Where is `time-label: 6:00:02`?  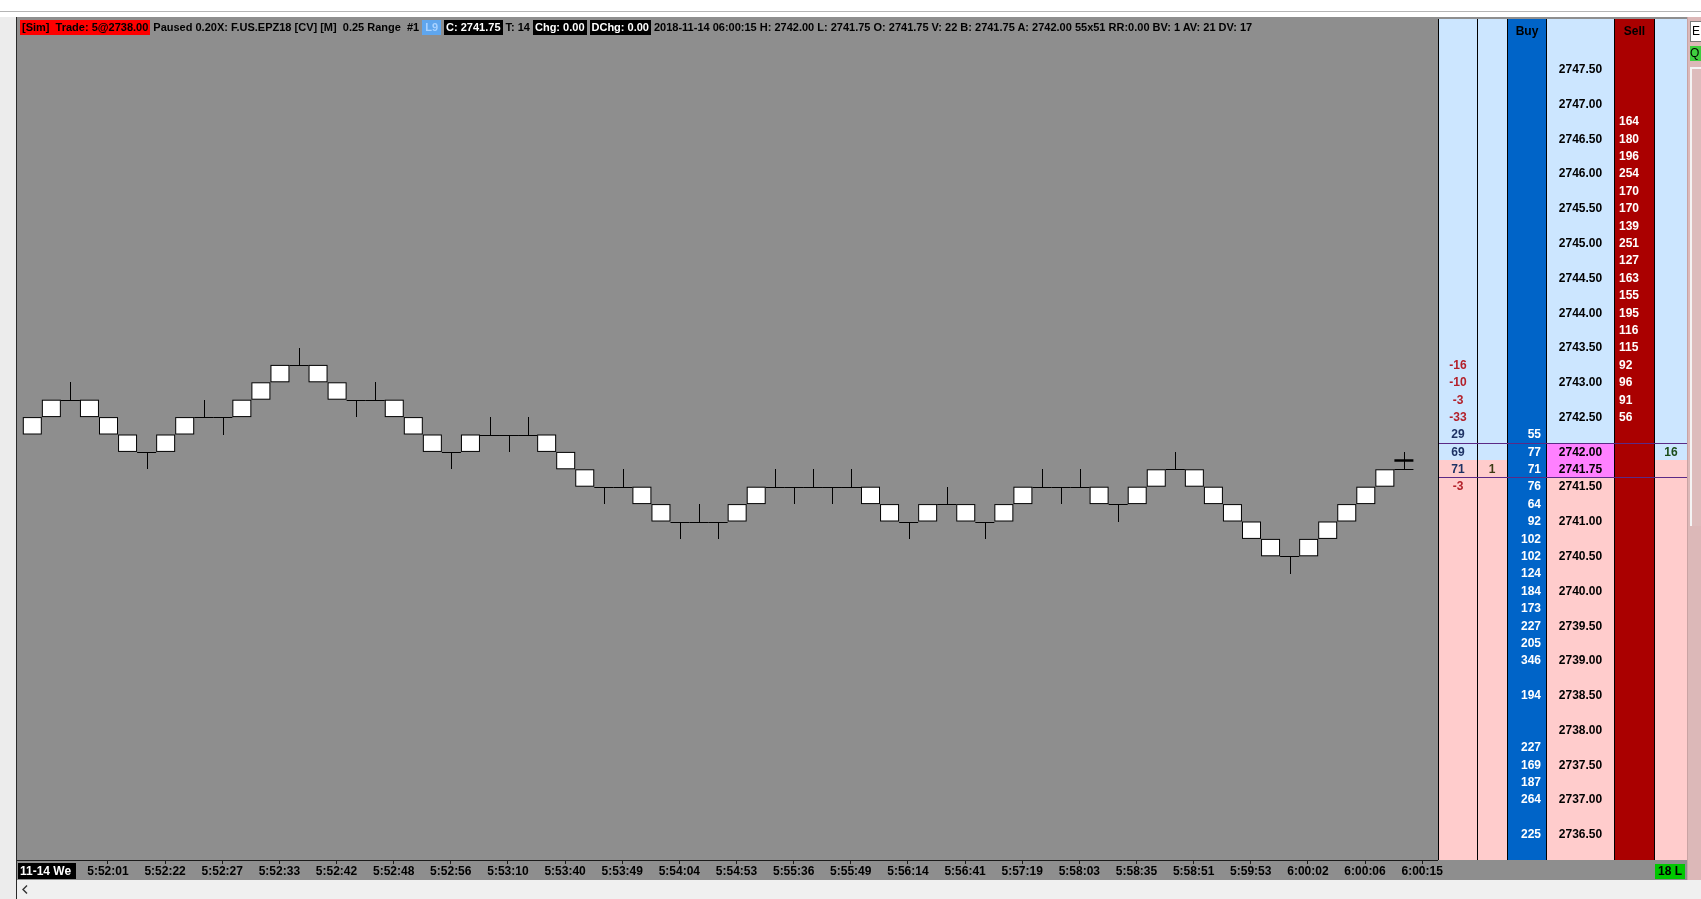
time-label: 6:00:02 is located at coordinates (1308, 871).